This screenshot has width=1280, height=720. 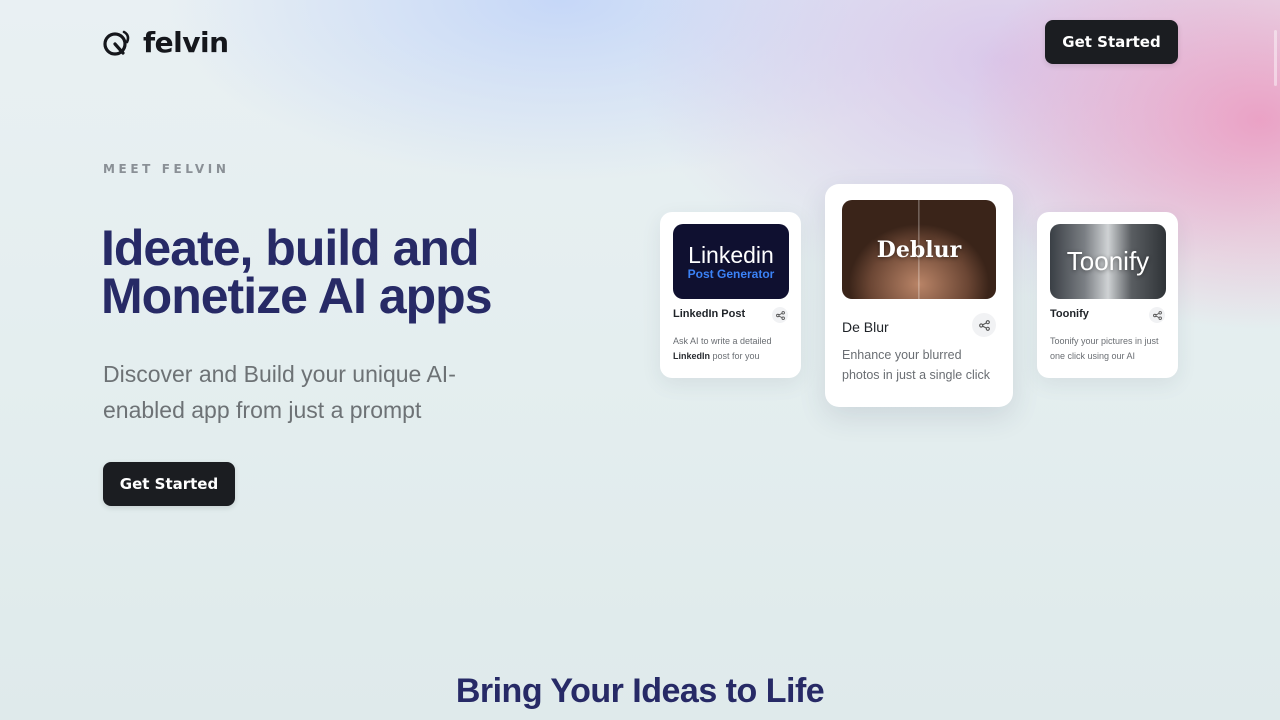 I want to click on linkedin-thumb-title: Linkedin, so click(x=731, y=254).